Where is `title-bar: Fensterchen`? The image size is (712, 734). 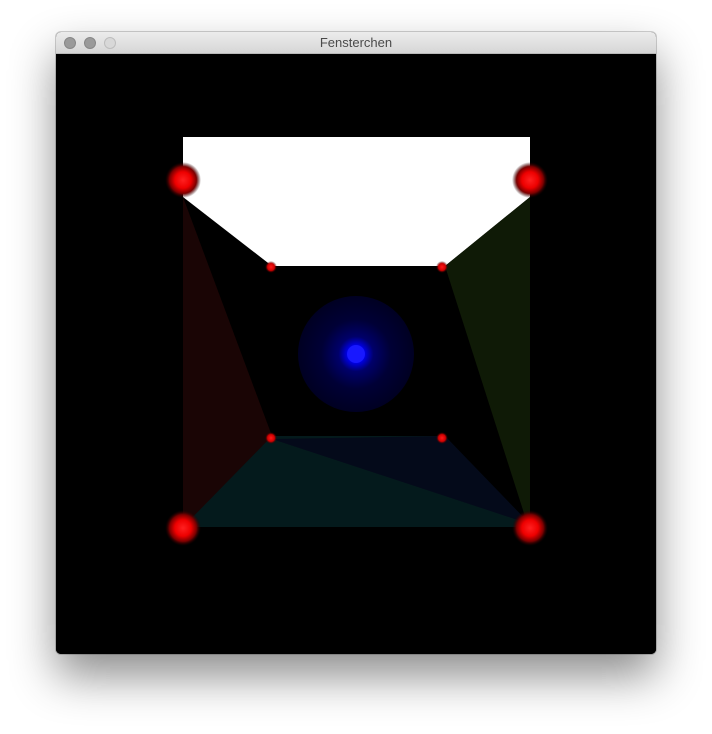
title-bar: Fensterchen is located at coordinates (356, 43).